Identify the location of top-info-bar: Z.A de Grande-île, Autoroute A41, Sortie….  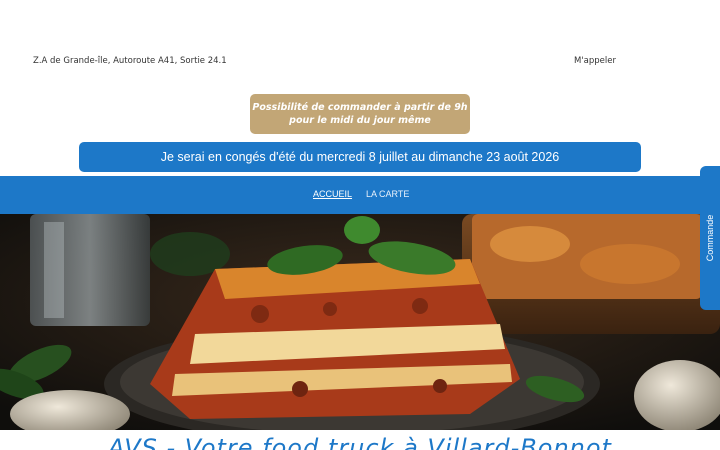
(360, 61).